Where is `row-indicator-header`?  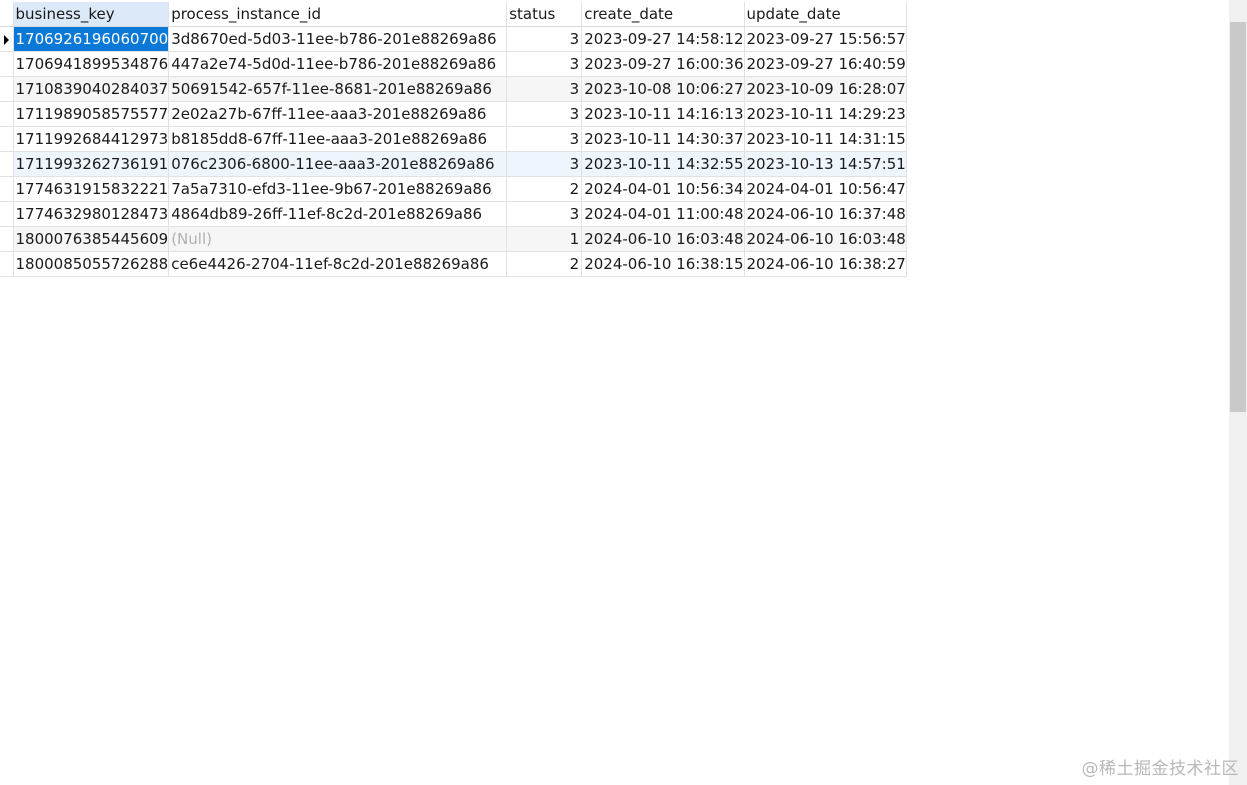 row-indicator-header is located at coordinates (7, 14).